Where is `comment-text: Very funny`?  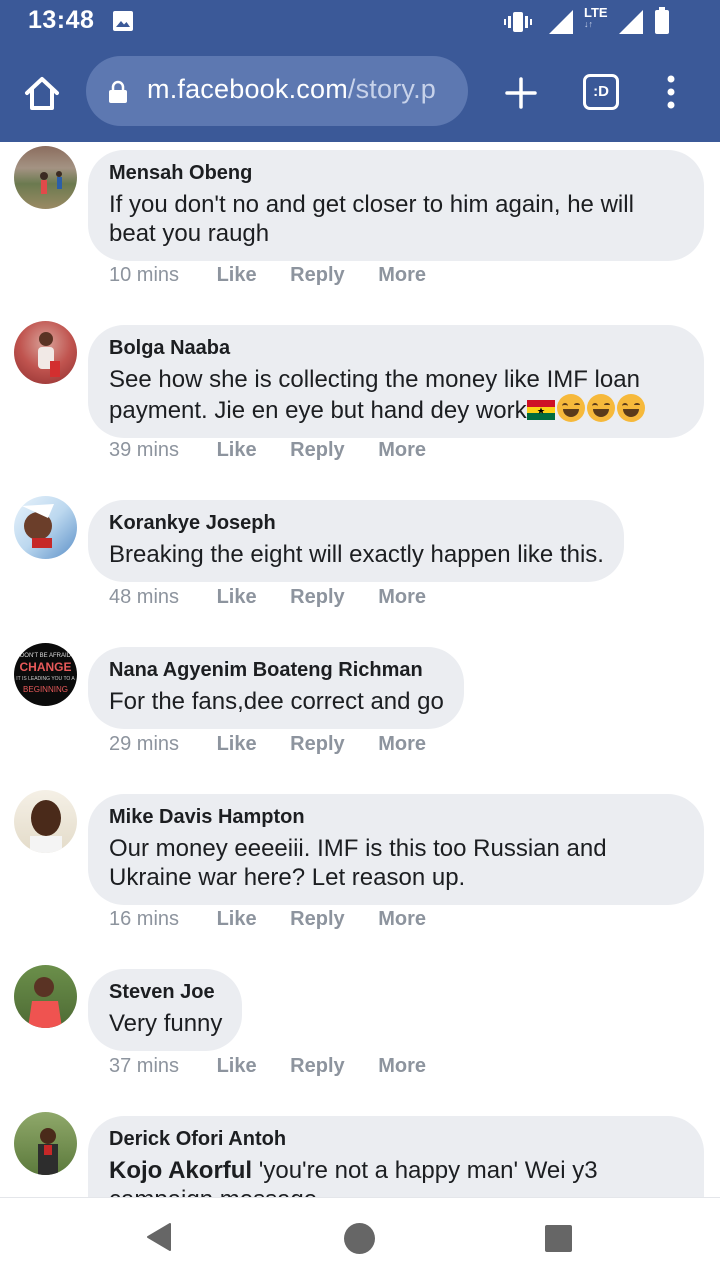
comment-text: Very funny is located at coordinates (166, 1023).